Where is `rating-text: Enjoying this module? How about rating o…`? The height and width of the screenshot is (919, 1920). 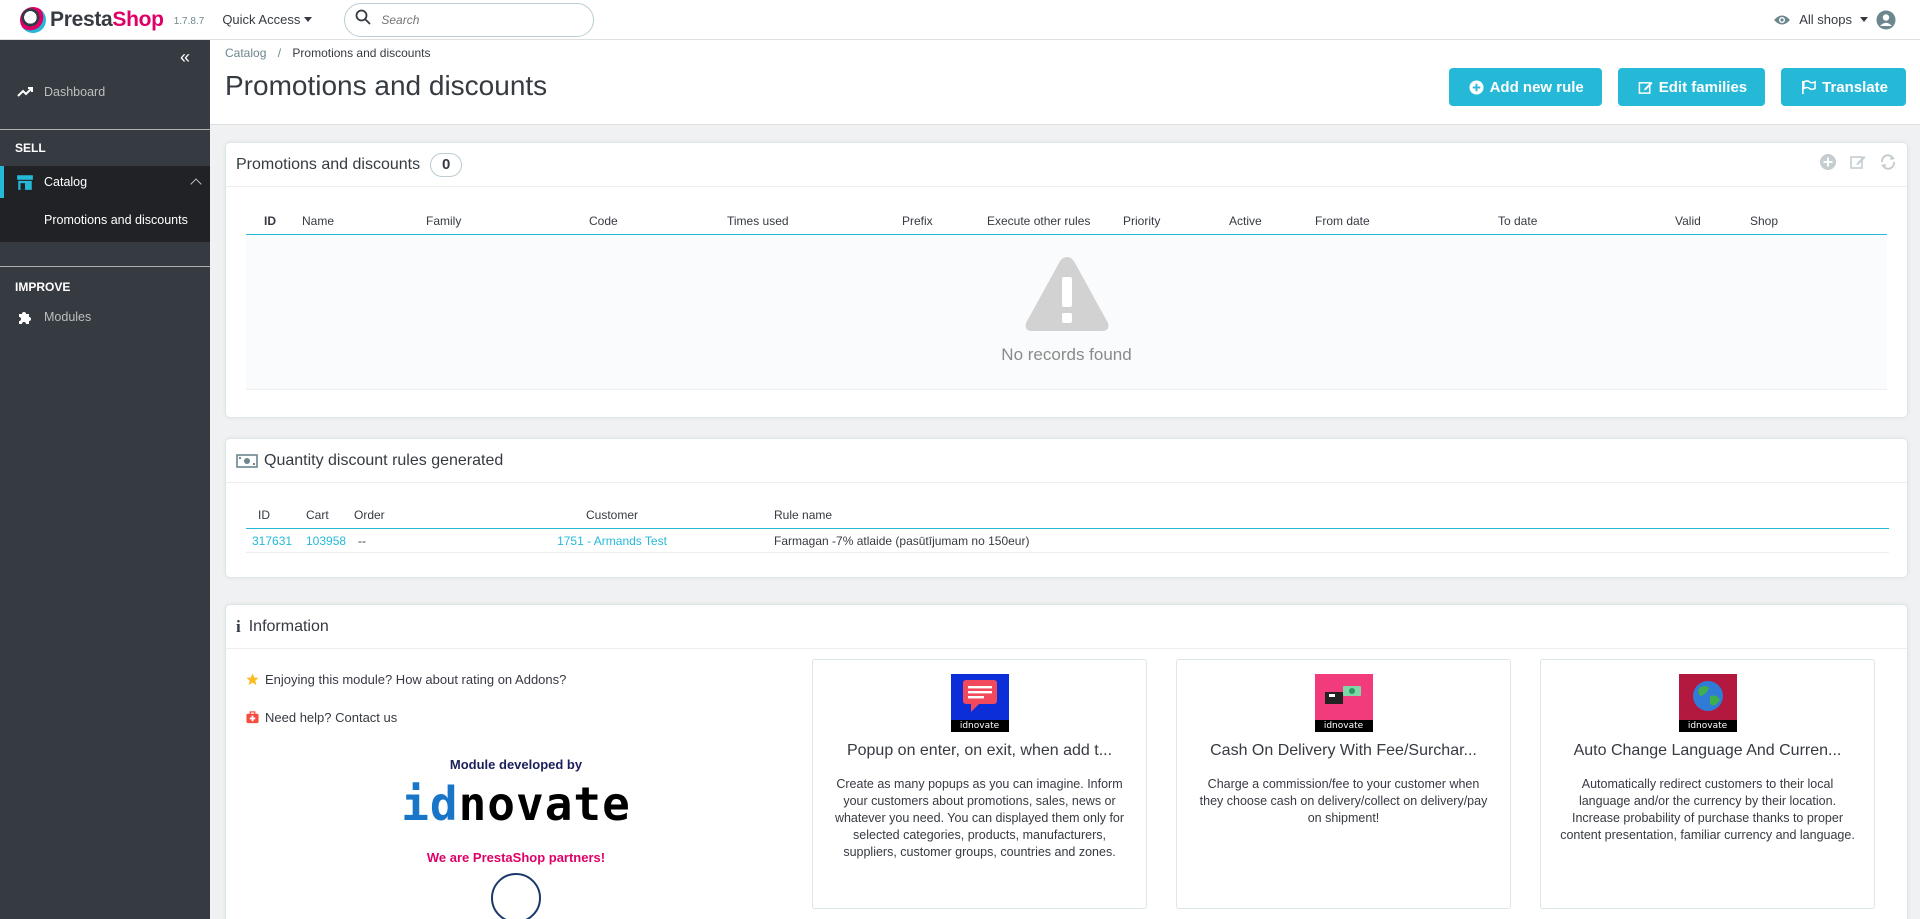
rating-text: Enjoying this module? How about rating o… is located at coordinates (416, 679).